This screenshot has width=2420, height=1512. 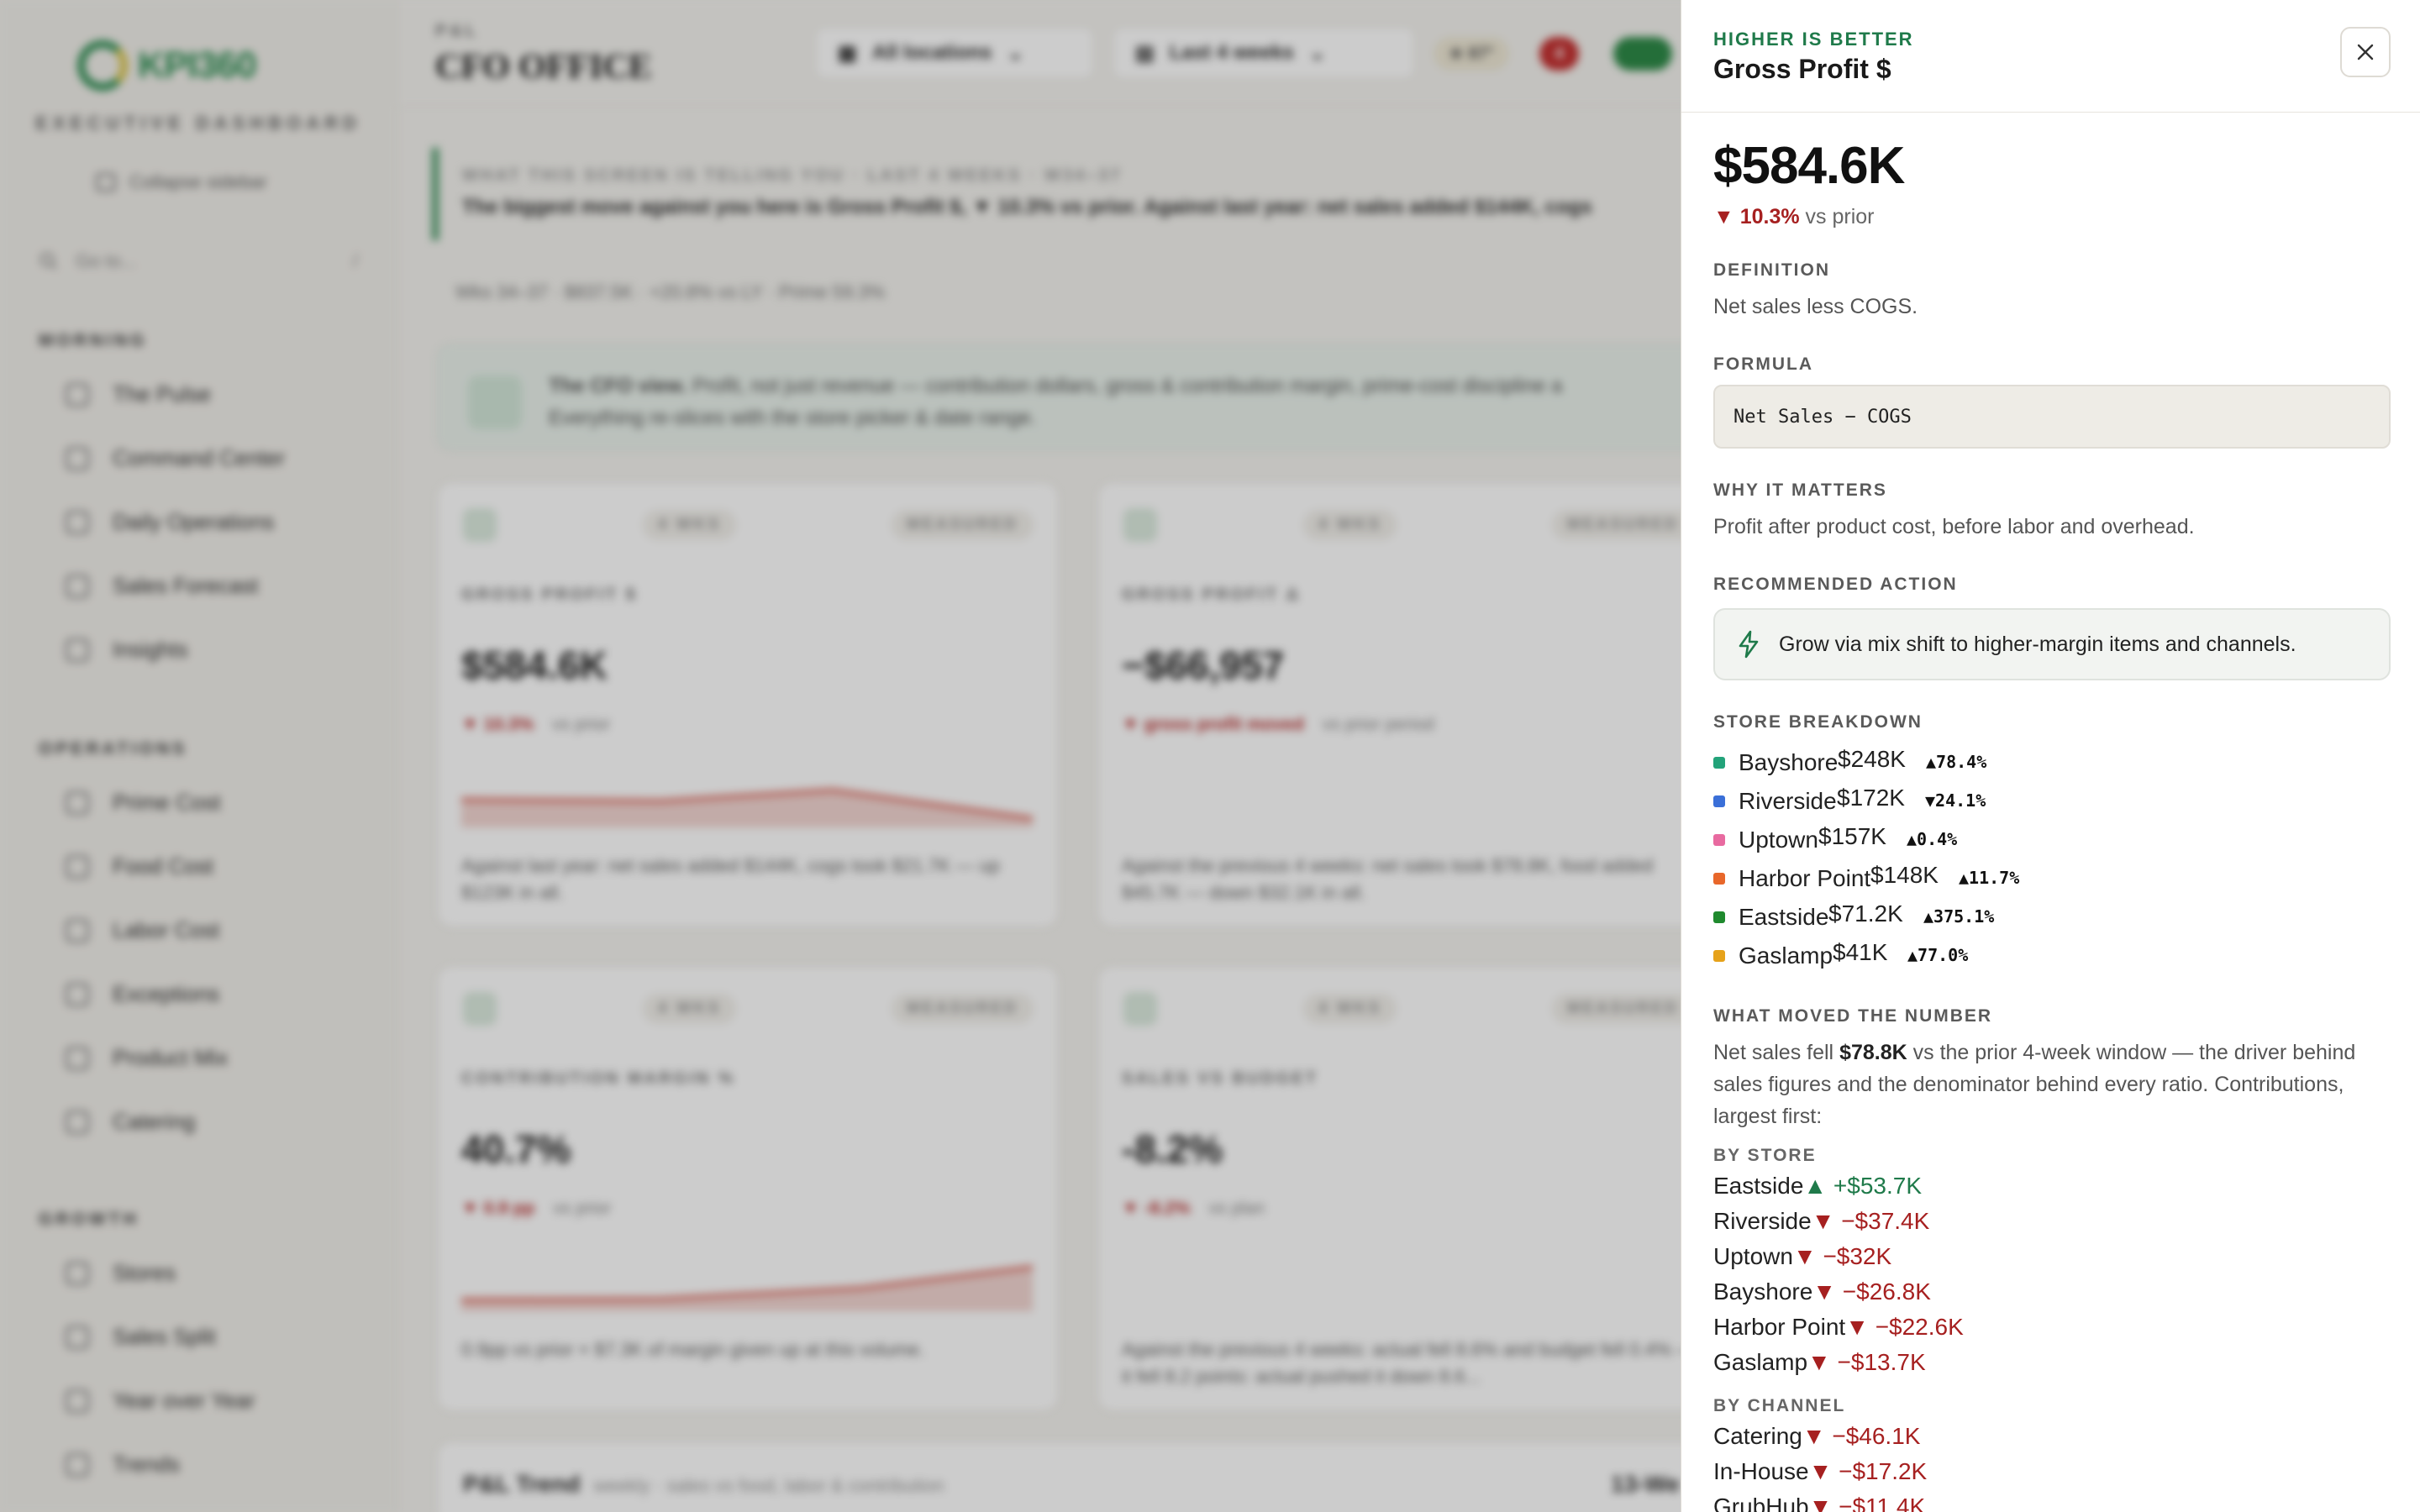 What do you see at coordinates (1905, 875) in the screenshot?
I see `store-value: $148K` at bounding box center [1905, 875].